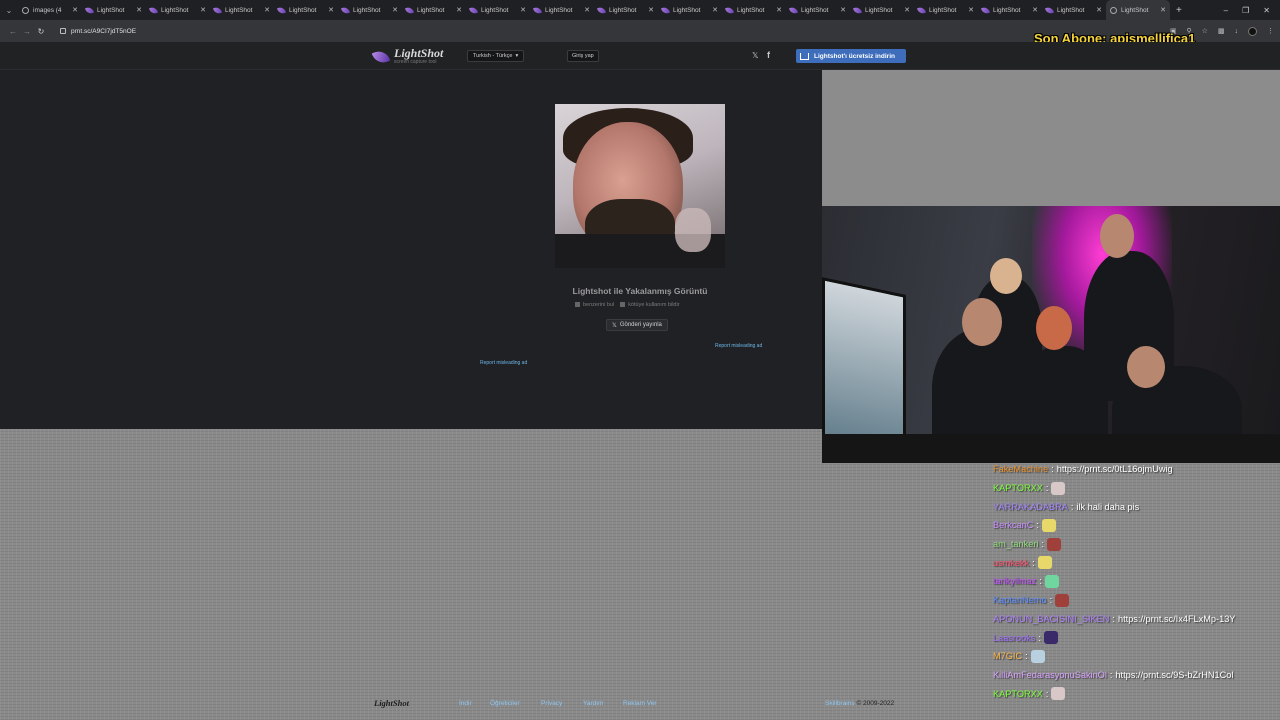  What do you see at coordinates (640, 291) in the screenshot?
I see `screenshot-title: Lightshot ile Yakalanmış Görüntü` at bounding box center [640, 291].